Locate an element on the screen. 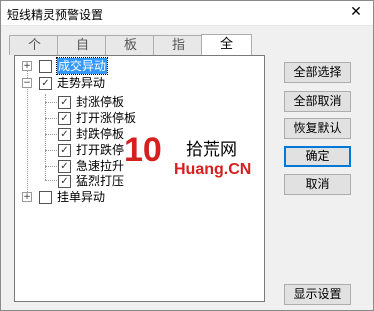 This screenshot has width=374, height=311. checkbox-limit-down-open: ✓ is located at coordinates (64, 150).